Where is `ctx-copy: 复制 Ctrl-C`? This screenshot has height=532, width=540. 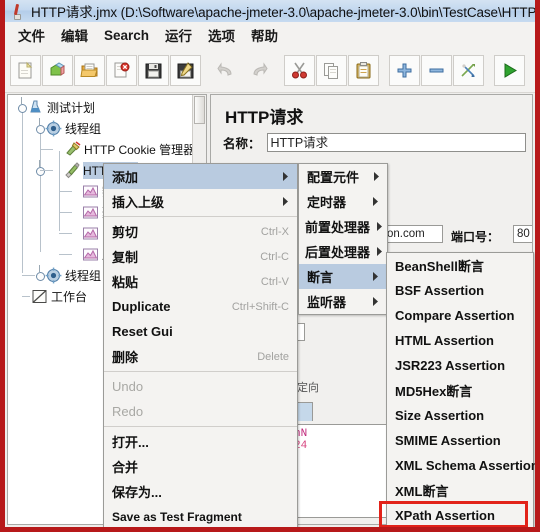
ctx-copy: 复制 Ctrl-C is located at coordinates (200, 256).